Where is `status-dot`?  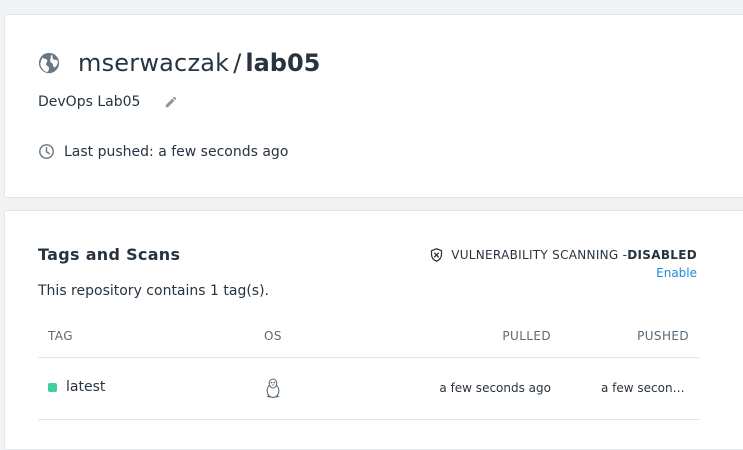 status-dot is located at coordinates (52, 387).